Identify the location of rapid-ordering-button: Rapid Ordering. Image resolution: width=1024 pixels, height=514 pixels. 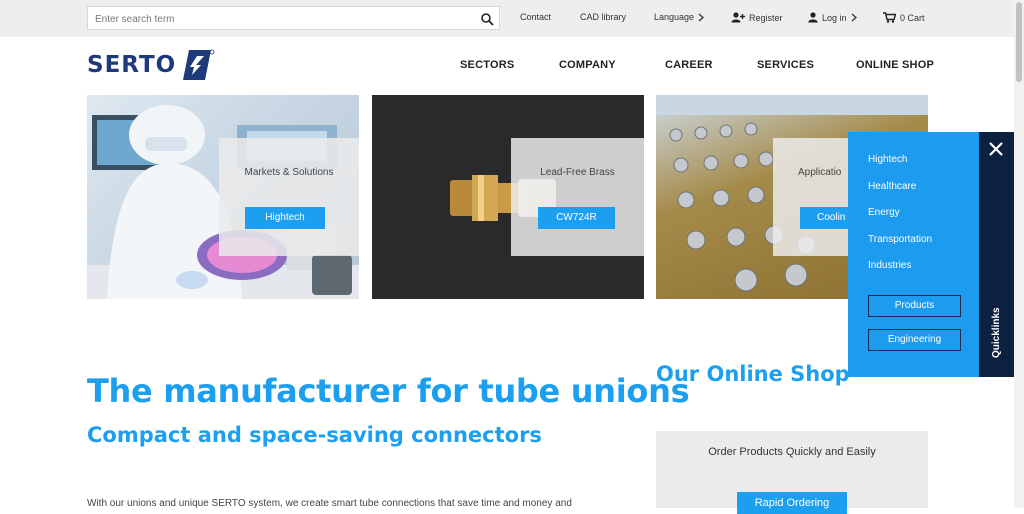
(792, 503).